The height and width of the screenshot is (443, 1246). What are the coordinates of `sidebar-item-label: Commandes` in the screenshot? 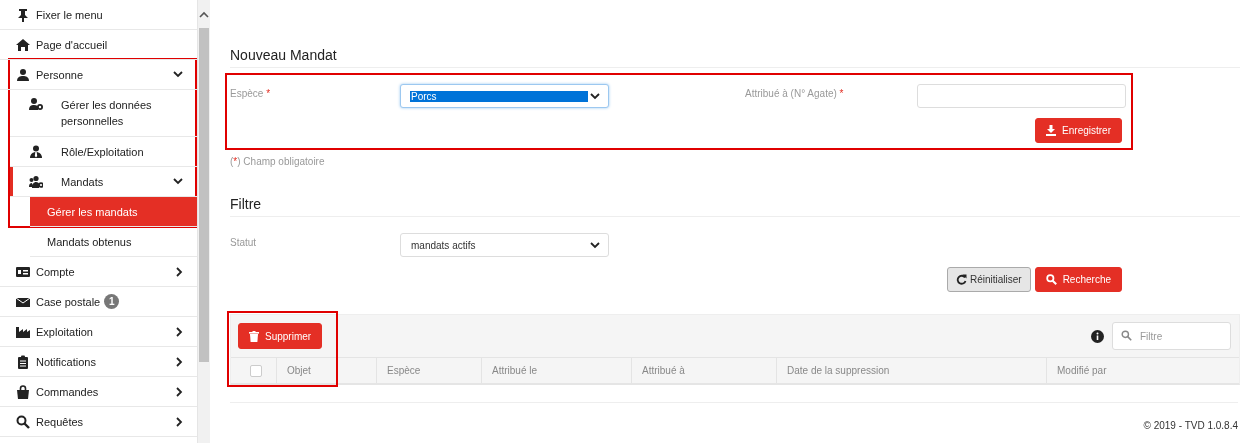 It's located at (67, 391).